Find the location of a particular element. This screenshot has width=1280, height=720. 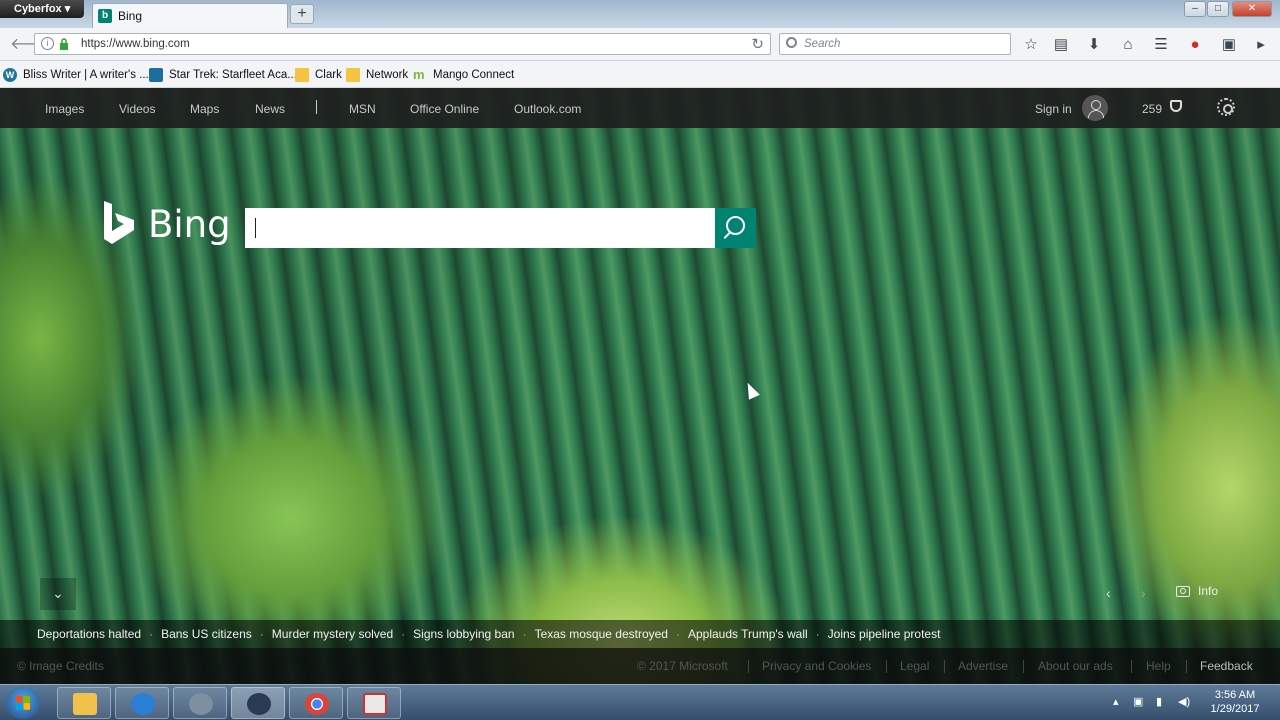

settings-gear-icon is located at coordinates (1226, 107).